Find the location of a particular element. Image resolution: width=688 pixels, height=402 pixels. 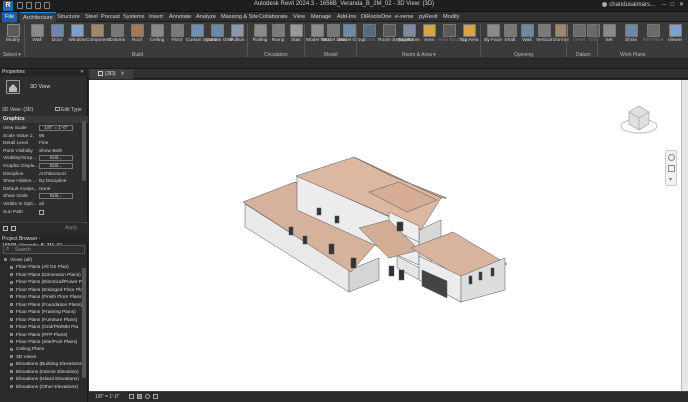

graphics-section: Graphics is located at coordinates (44, 119).